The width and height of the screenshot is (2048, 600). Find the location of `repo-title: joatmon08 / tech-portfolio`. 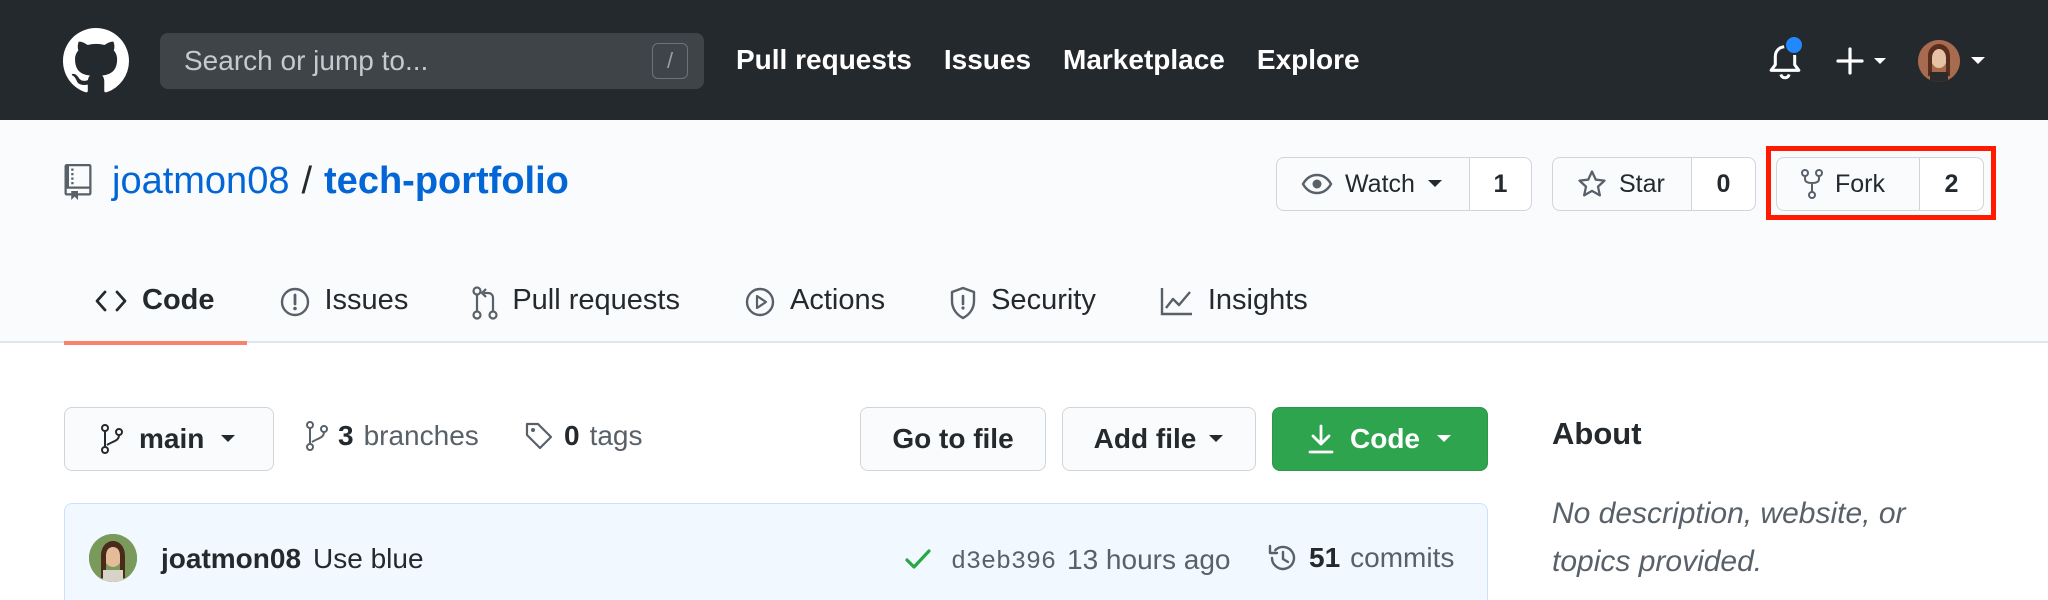

repo-title: joatmon08 / tech-portfolio is located at coordinates (316, 181).